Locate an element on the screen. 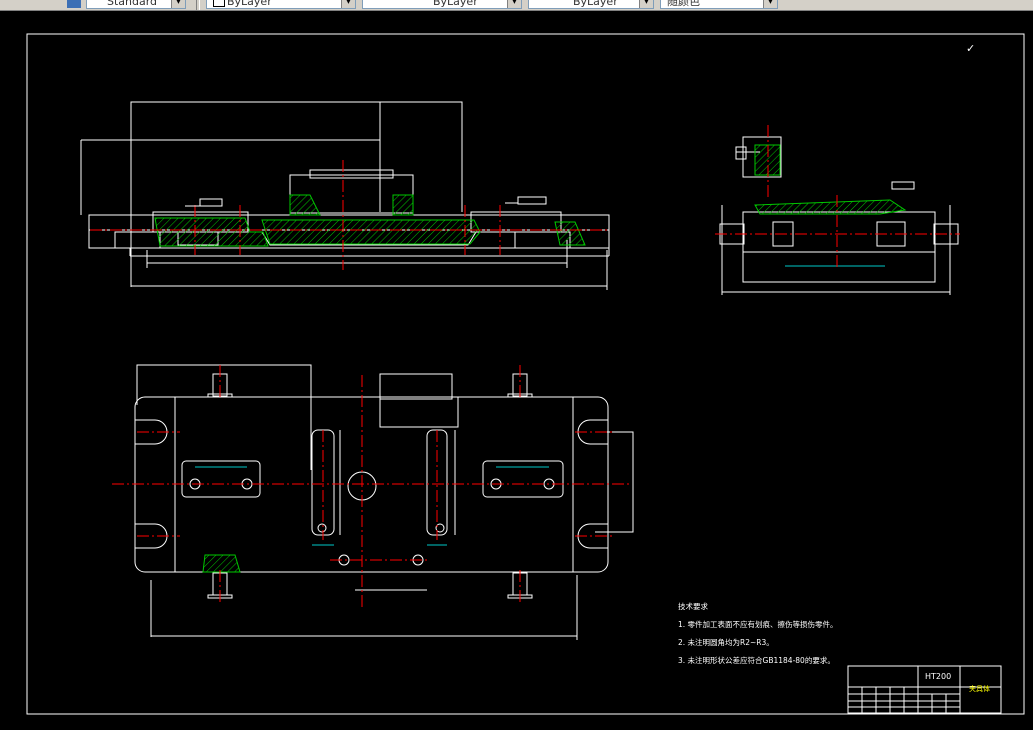  plot-style-dropdown: 随颜色 ▼ is located at coordinates (719, 4).